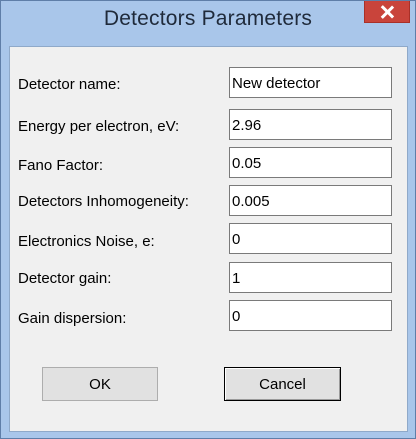 The image size is (416, 439). What do you see at coordinates (65, 278) in the screenshot?
I see `detector-gain-label: Detector gain:` at bounding box center [65, 278].